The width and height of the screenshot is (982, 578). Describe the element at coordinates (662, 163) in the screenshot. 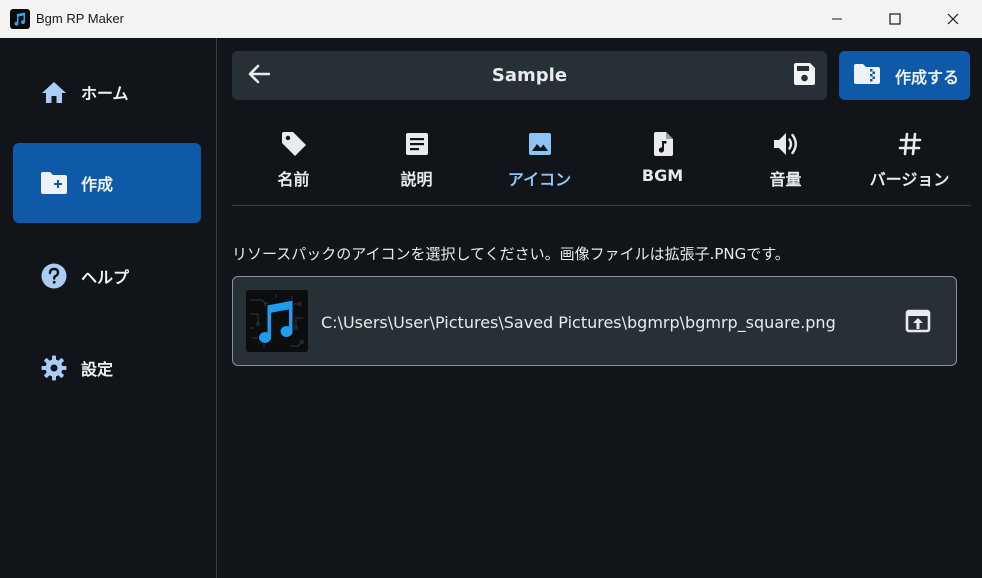

I see `tab-bgm: BGM` at that location.